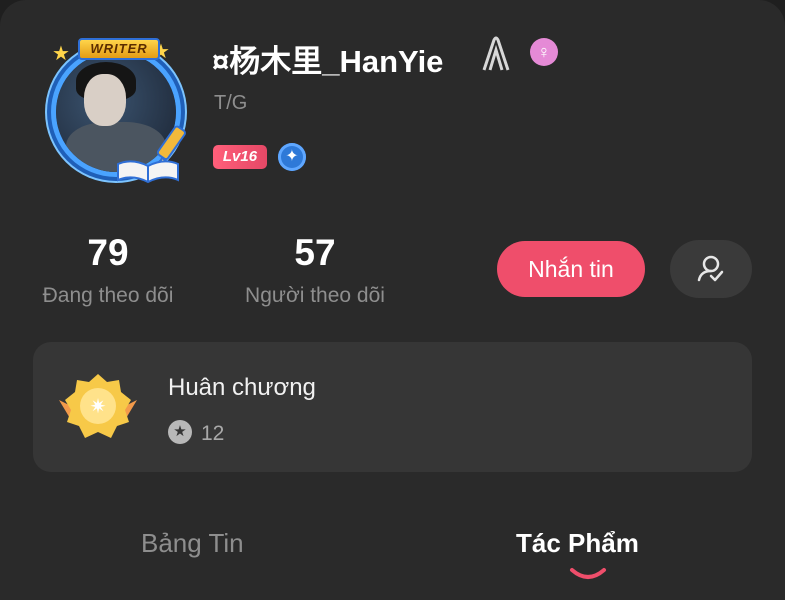 The width and height of the screenshot is (785, 600). What do you see at coordinates (119, 49) in the screenshot?
I see `avatar-frame-label: WRITER` at bounding box center [119, 49].